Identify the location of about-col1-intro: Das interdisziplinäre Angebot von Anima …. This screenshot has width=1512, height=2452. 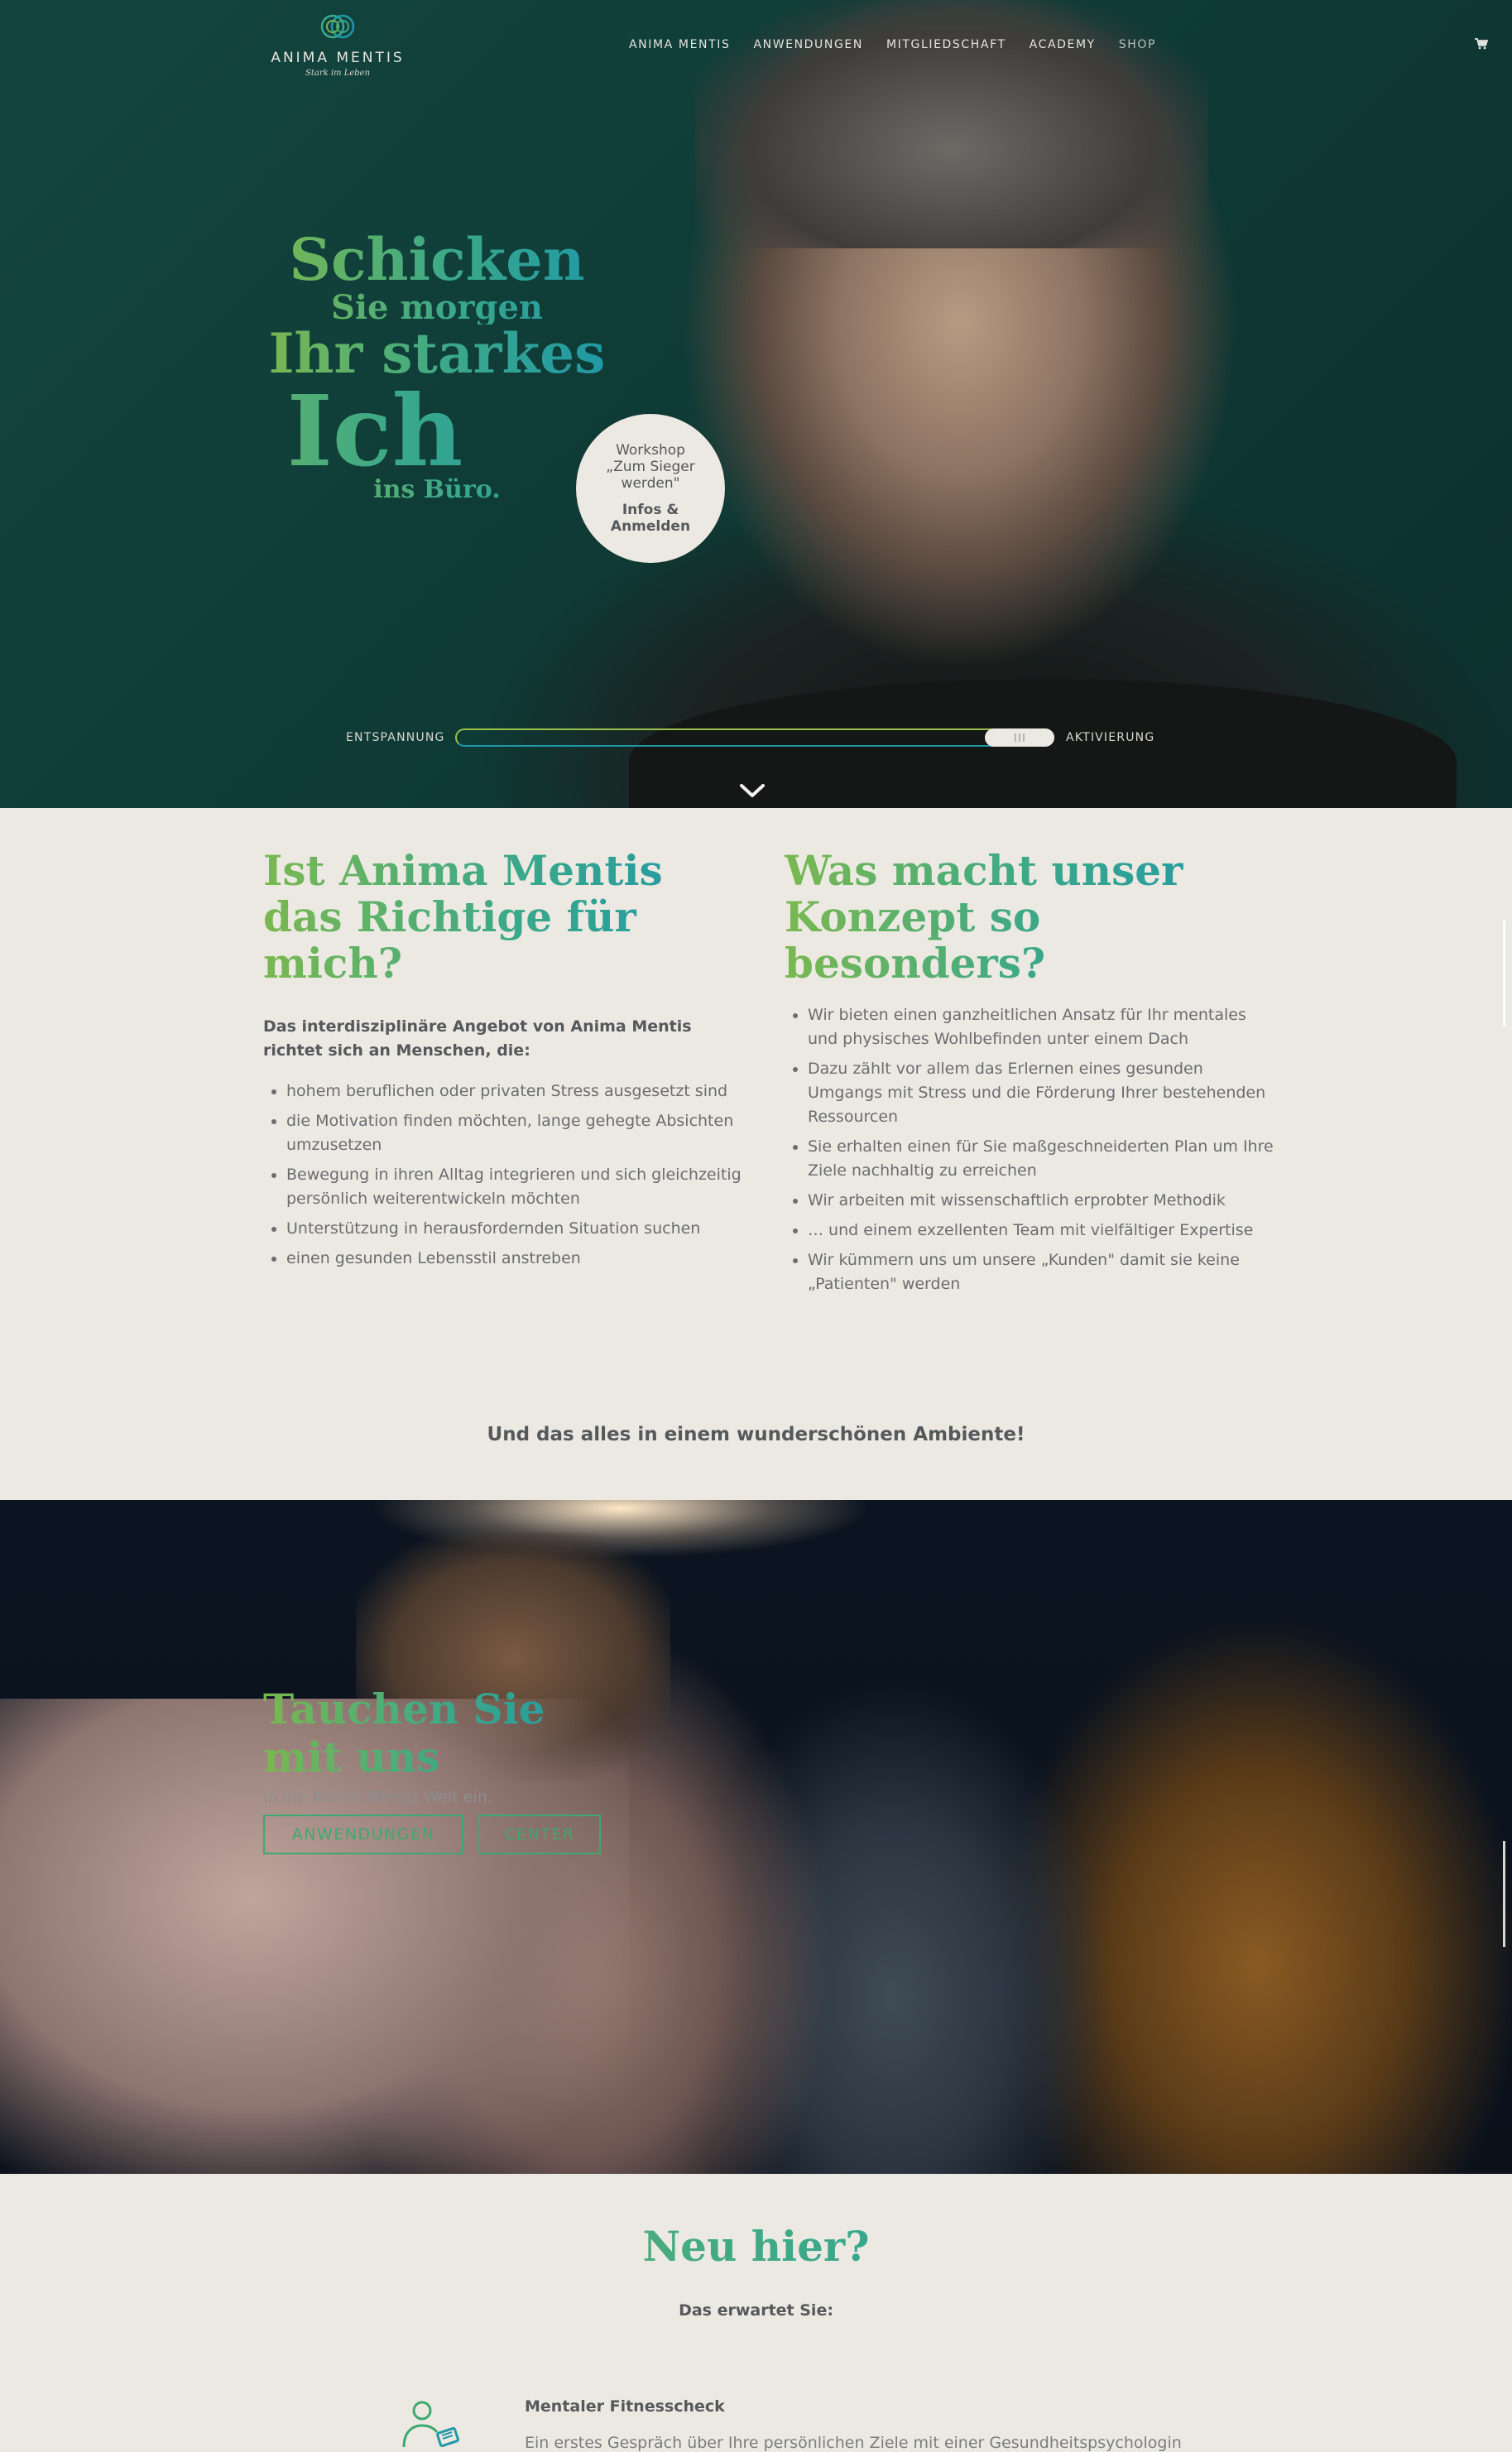
(477, 1038).